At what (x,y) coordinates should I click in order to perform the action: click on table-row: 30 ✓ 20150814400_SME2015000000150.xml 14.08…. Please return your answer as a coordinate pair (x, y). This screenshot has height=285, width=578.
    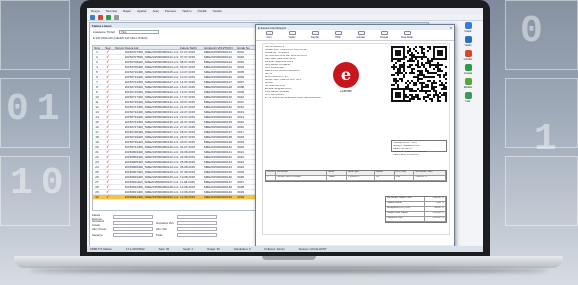
    Looking at the image, I should click on (183, 197).